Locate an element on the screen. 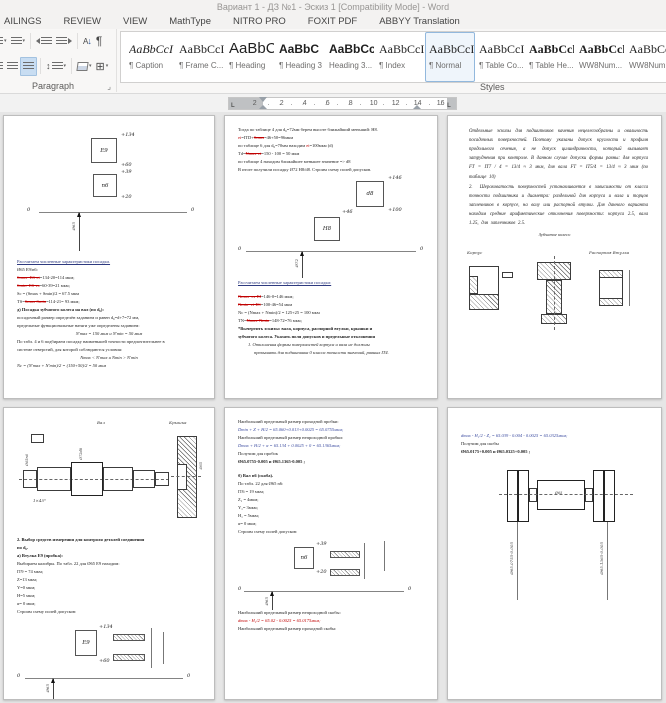 This screenshot has height=703, width=666. sketch-label: Вал is located at coordinates (101, 422).